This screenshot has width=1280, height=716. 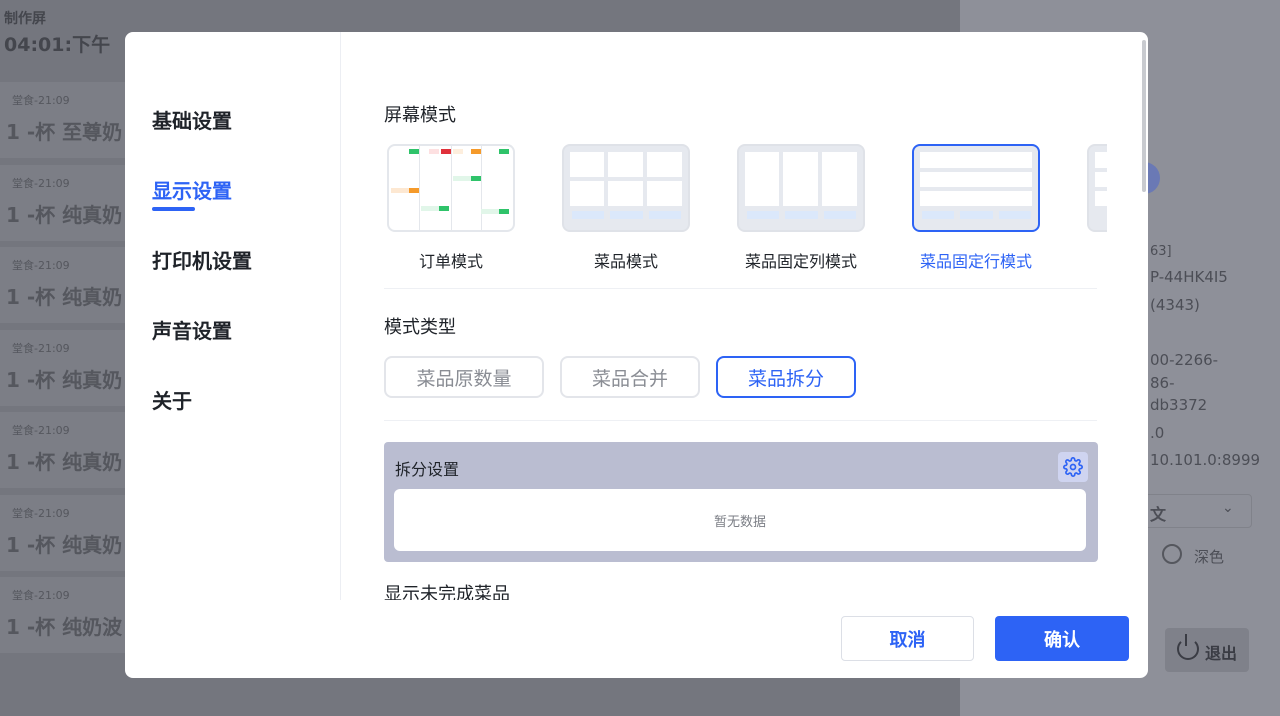 What do you see at coordinates (233, 316) in the screenshot?
I see `settings-sidebar: 基础设置 显示设置 打印机设置 声音设置 关于` at bounding box center [233, 316].